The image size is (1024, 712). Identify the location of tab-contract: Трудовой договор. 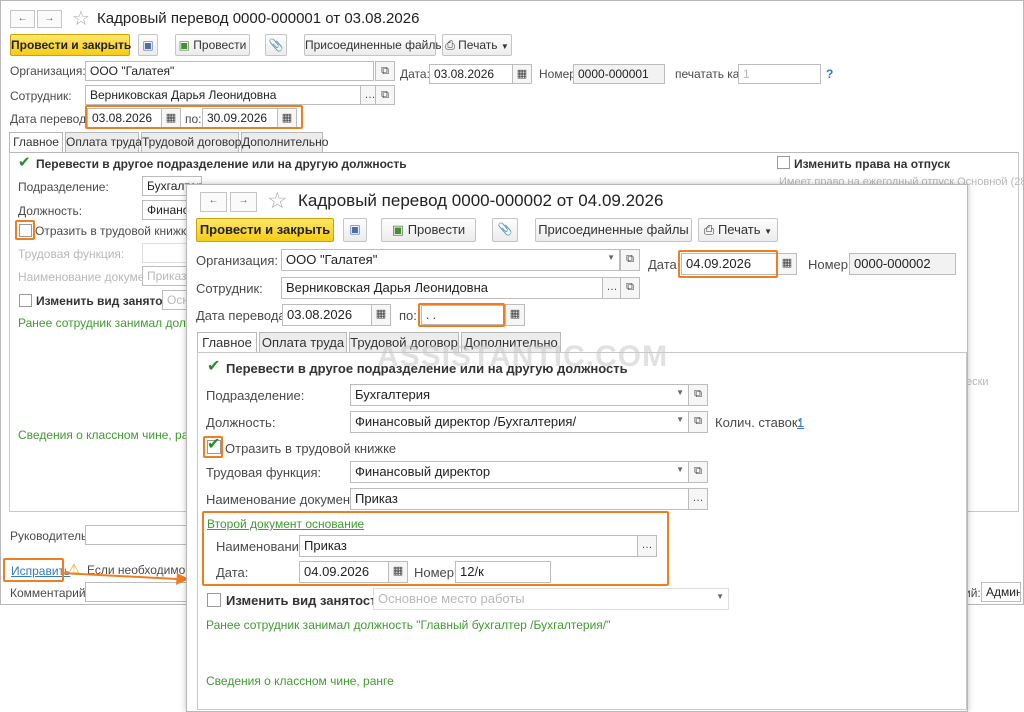
(191, 142).